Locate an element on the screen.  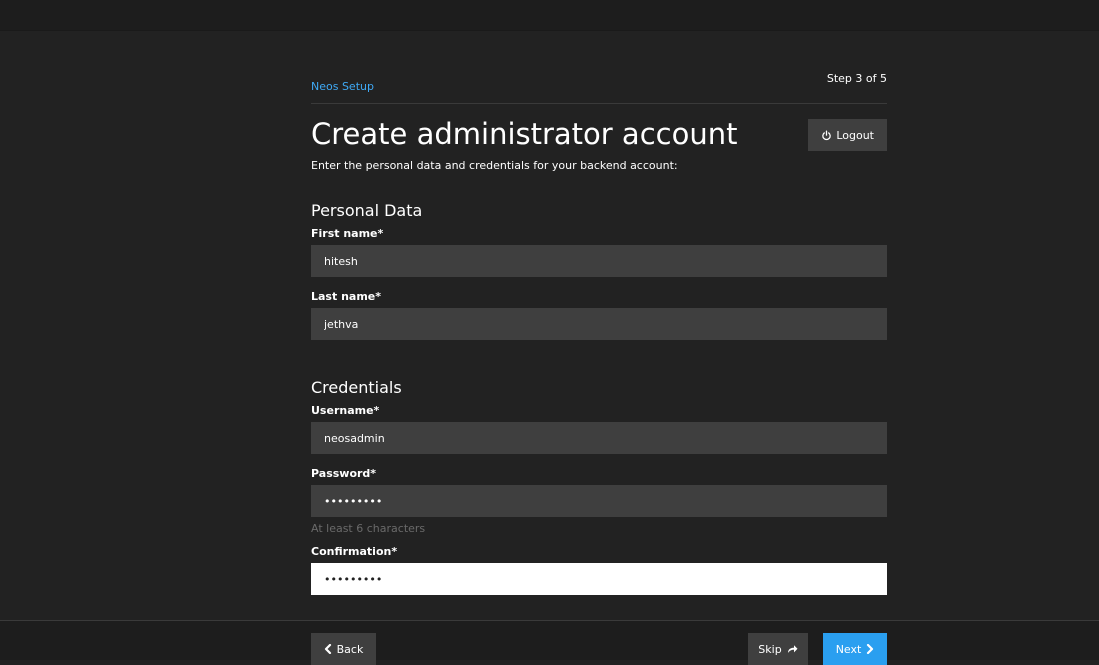
share-arrow-icon is located at coordinates (792, 649).